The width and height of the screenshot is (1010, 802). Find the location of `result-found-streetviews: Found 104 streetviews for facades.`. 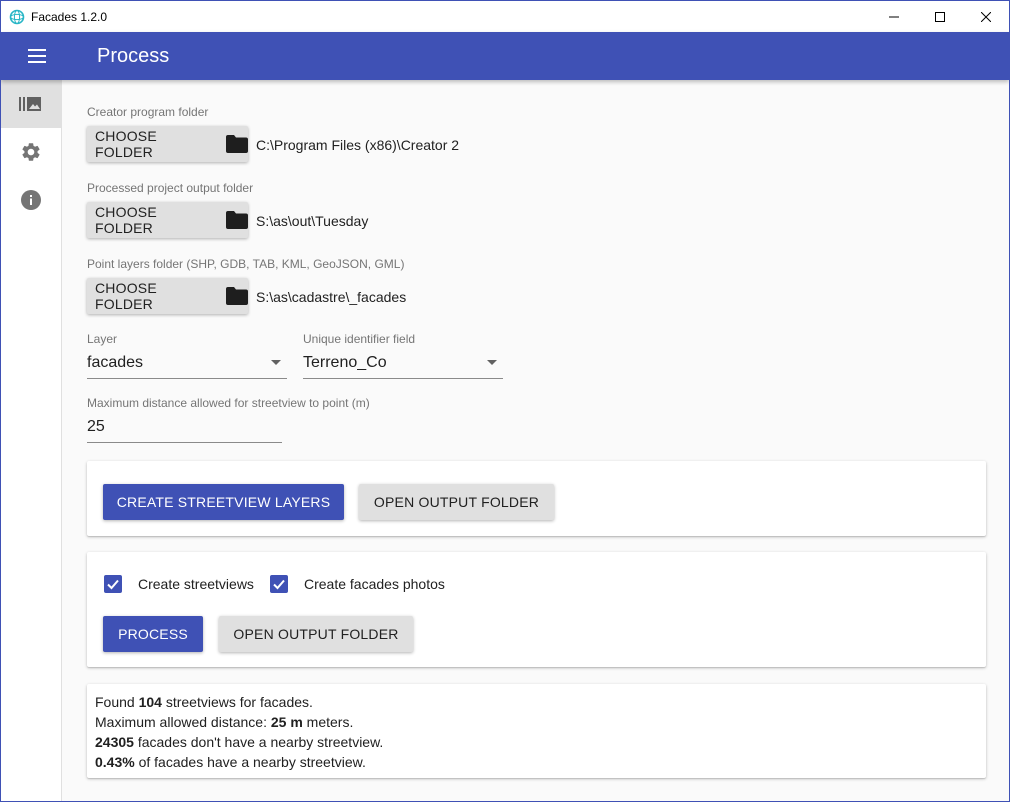

result-found-streetviews: Found 104 streetviews for facades. is located at coordinates (204, 702).